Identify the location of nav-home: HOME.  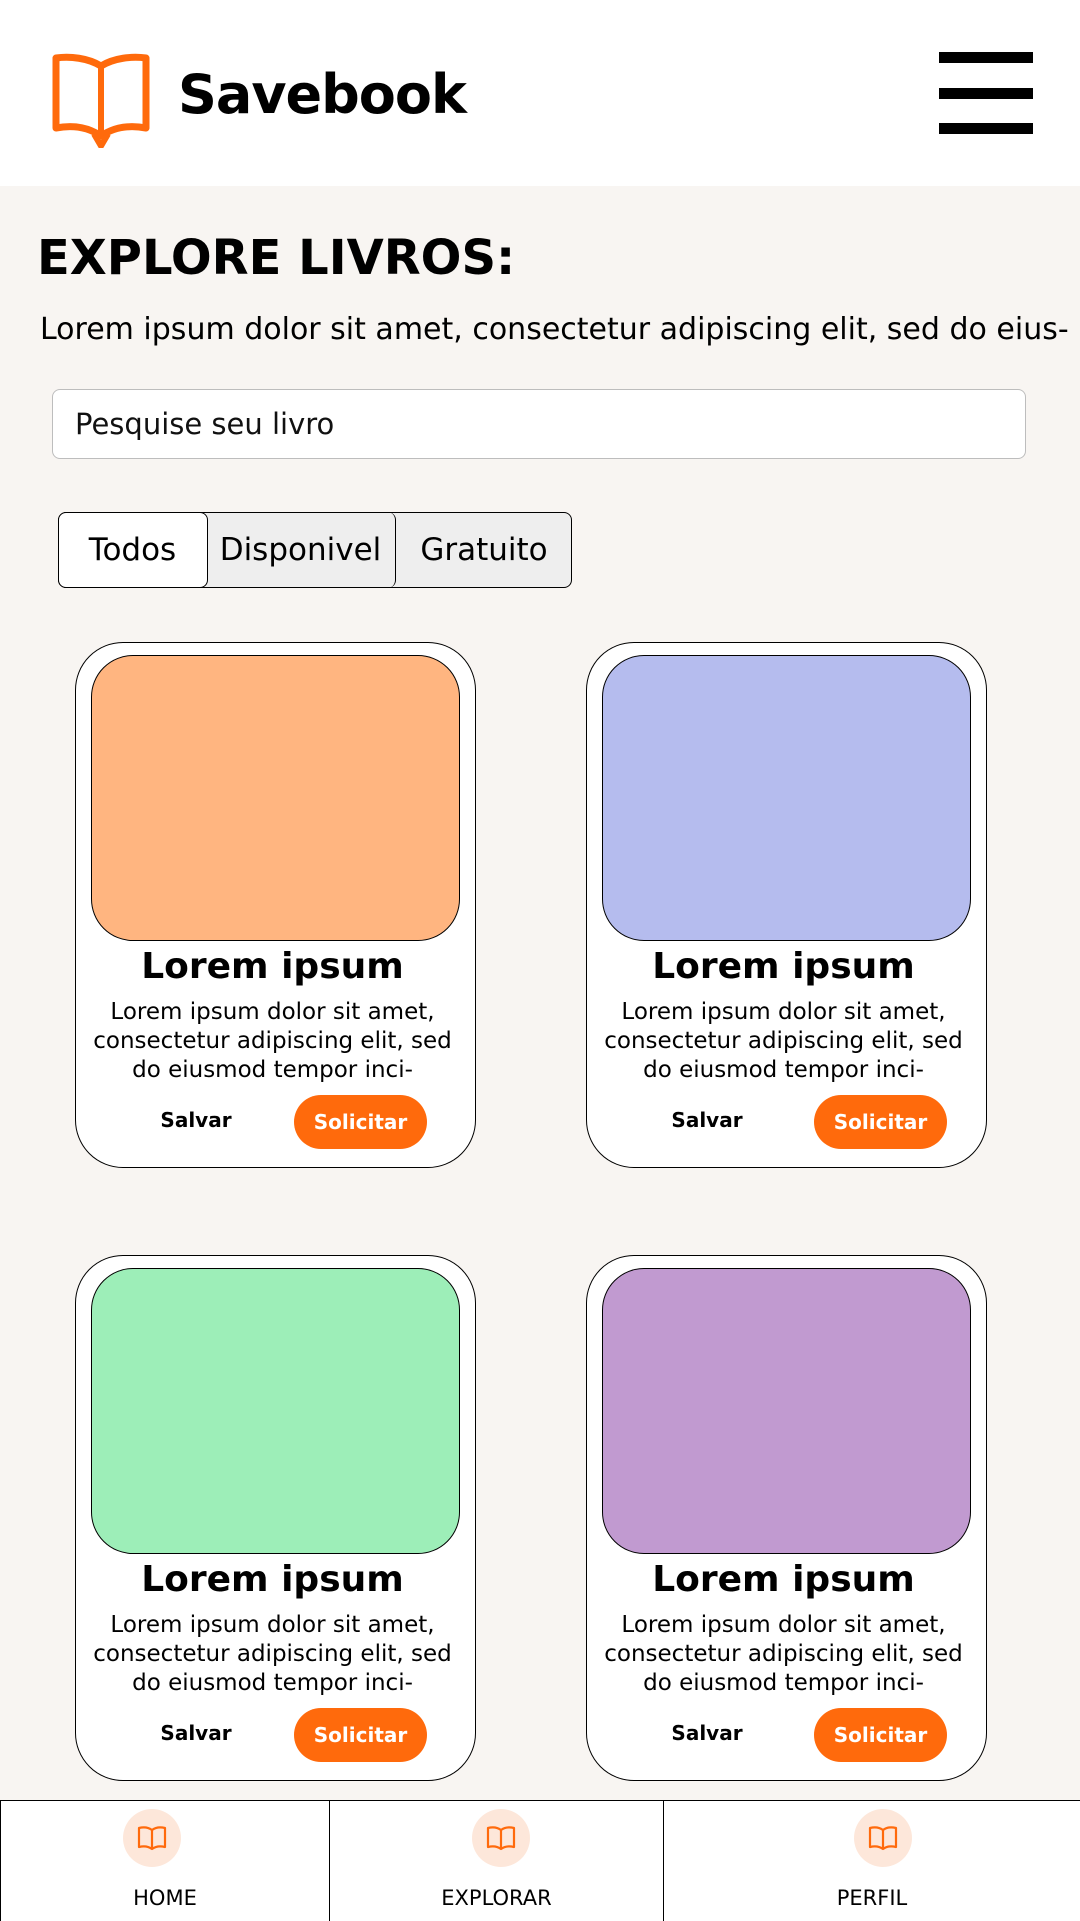
(165, 1861).